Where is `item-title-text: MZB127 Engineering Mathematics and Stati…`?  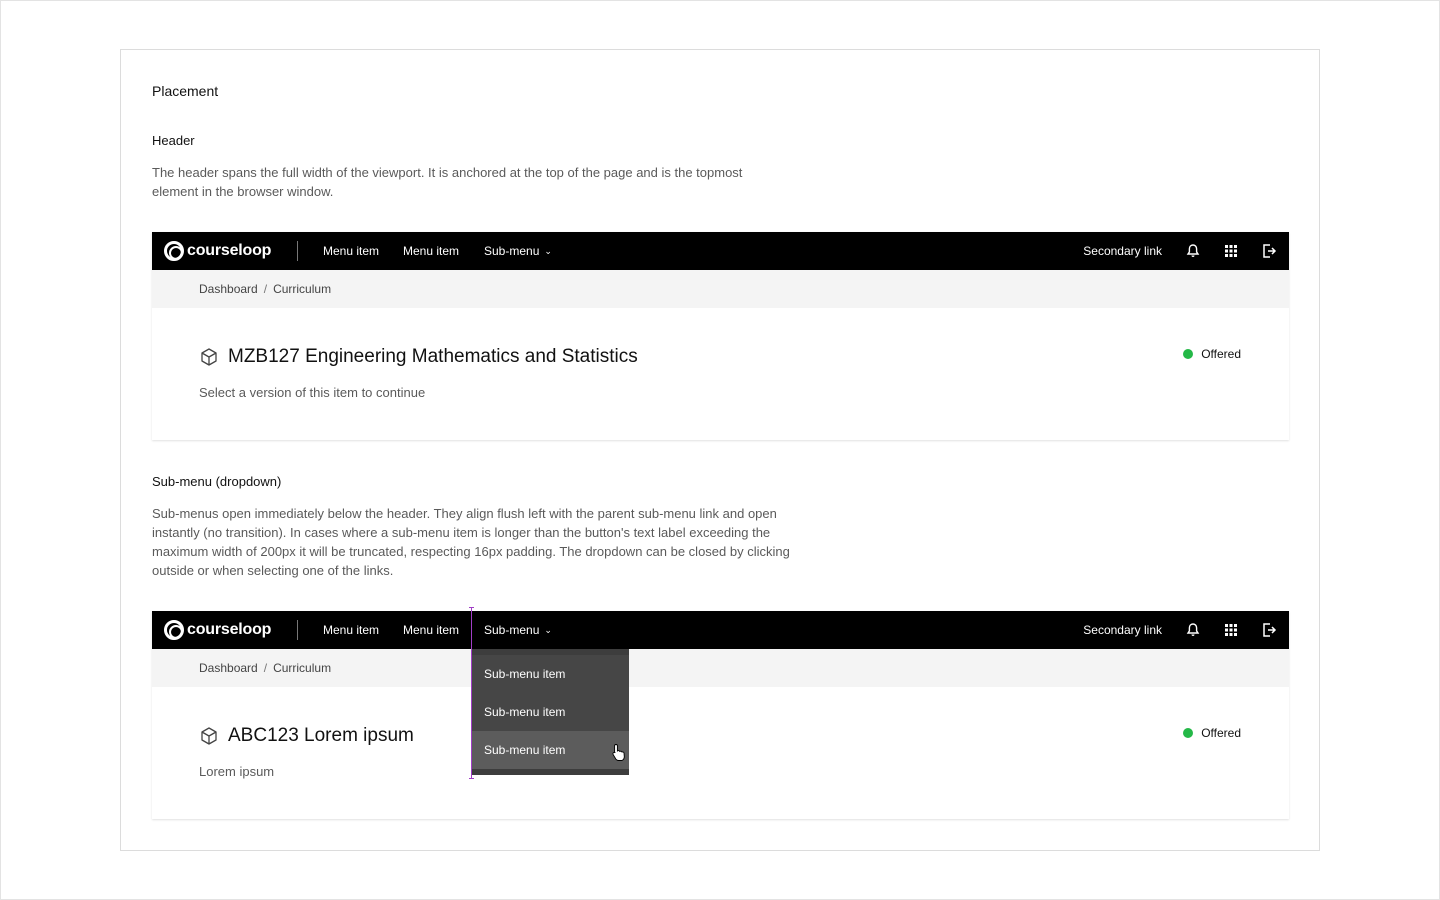
item-title-text: MZB127 Engineering Mathematics and Stati… is located at coordinates (433, 356).